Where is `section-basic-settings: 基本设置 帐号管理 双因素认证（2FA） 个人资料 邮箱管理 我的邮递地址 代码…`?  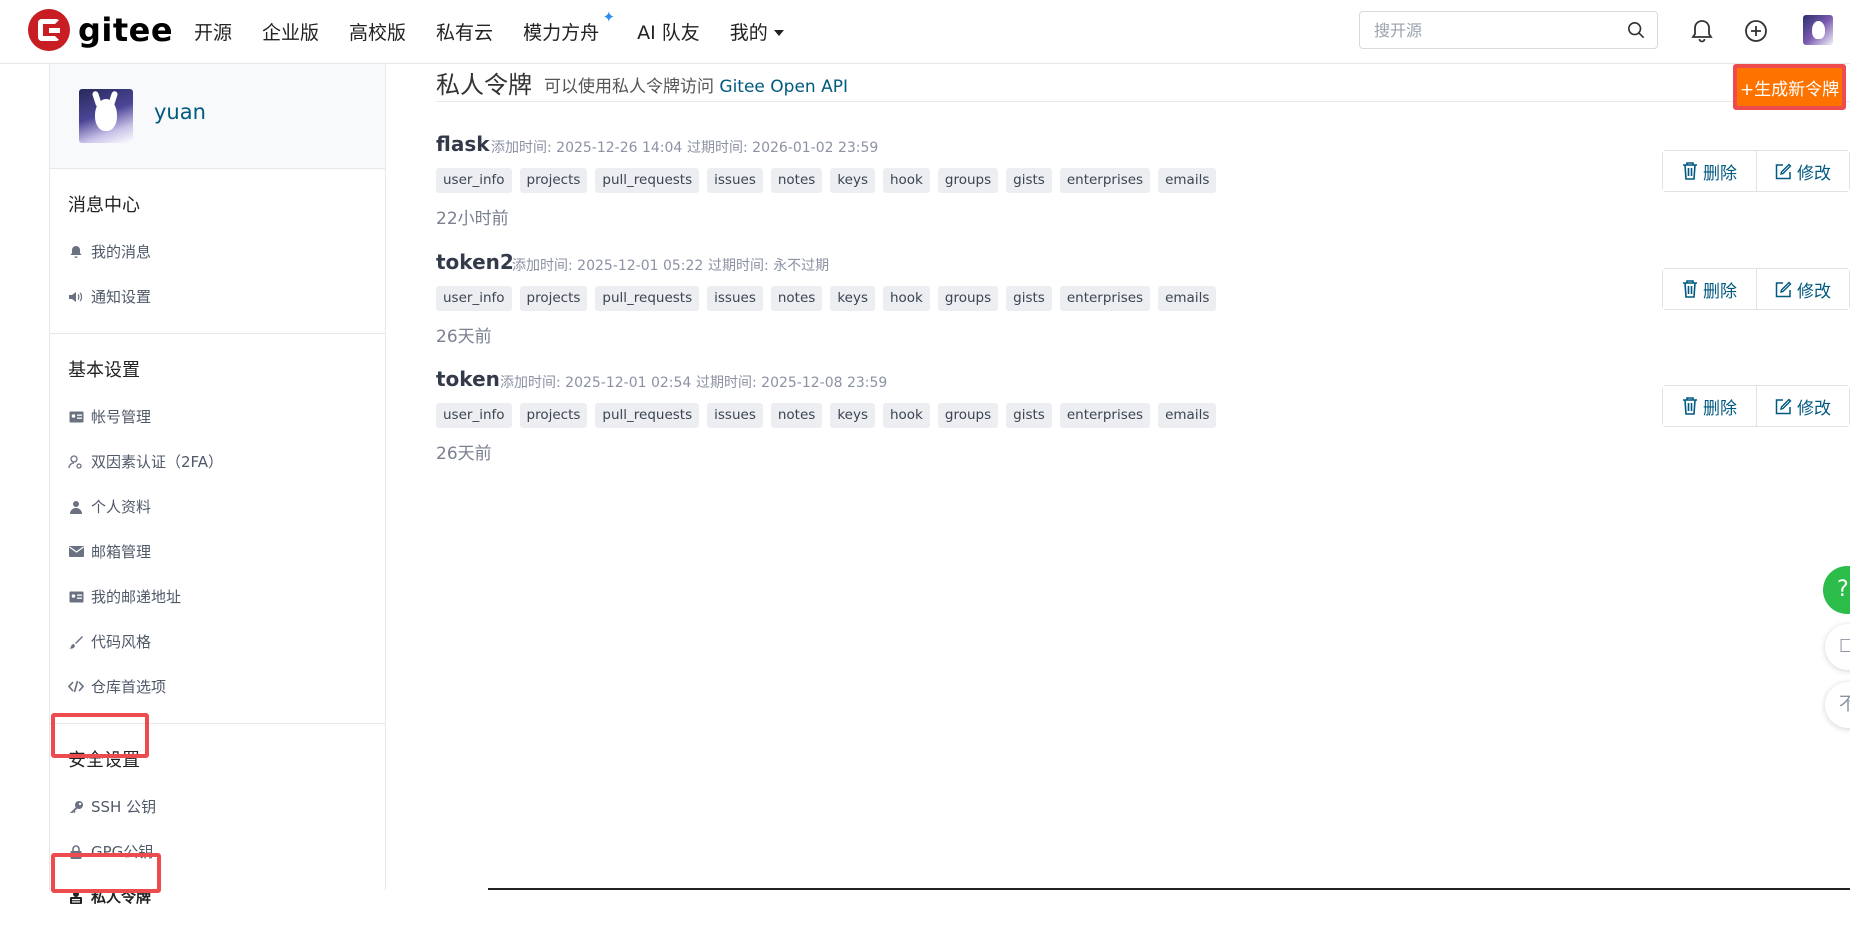
section-basic-settings: 基本设置 帐号管理 双因素认证（2FA） 个人资料 邮箱管理 我的邮递地址 代码… is located at coordinates (217, 529).